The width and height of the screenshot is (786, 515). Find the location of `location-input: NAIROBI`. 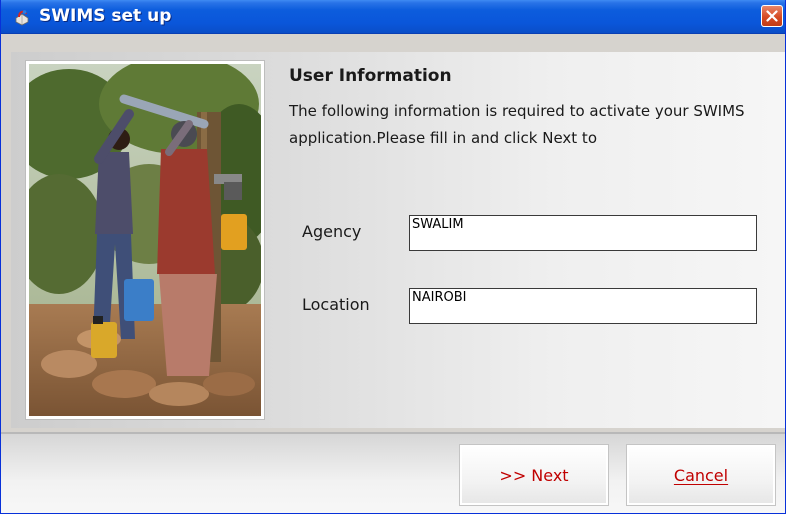

location-input: NAIROBI is located at coordinates (583, 306).